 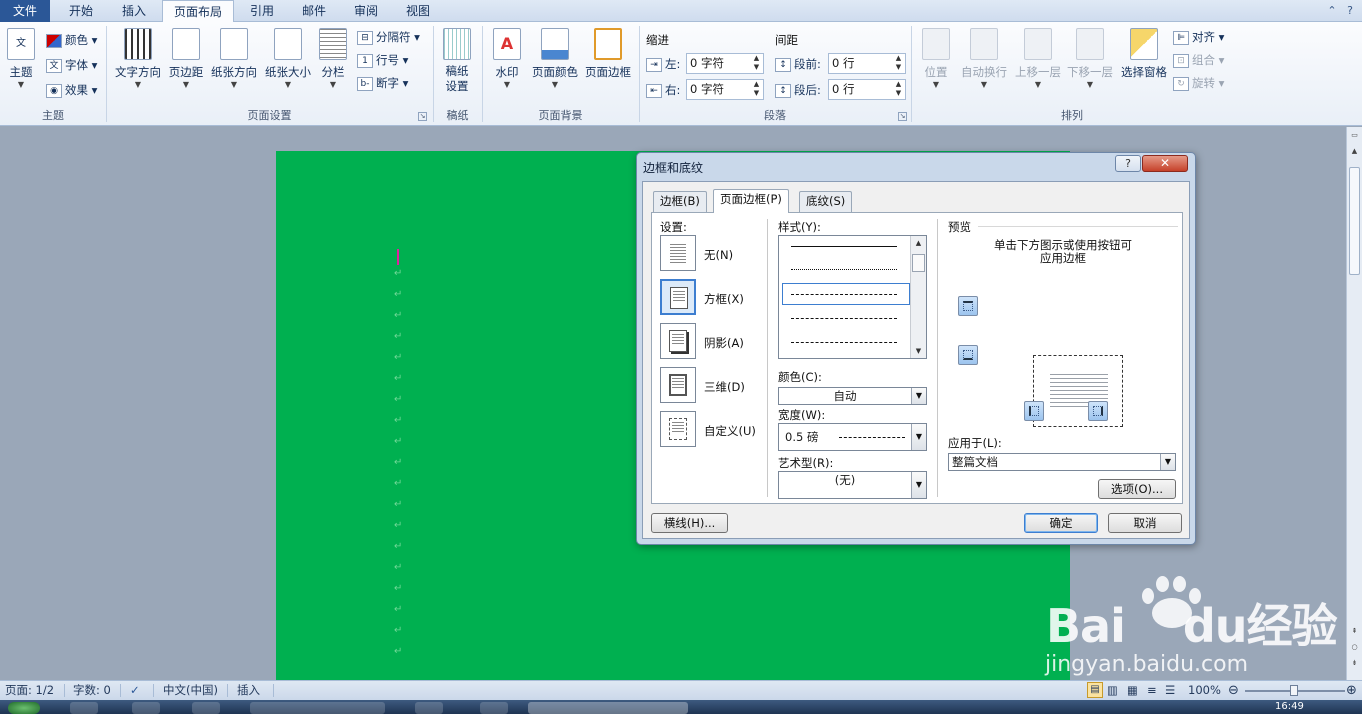 What do you see at coordinates (730, 431) in the screenshot?
I see `setting-custom-label: 自定义(U)` at bounding box center [730, 431].